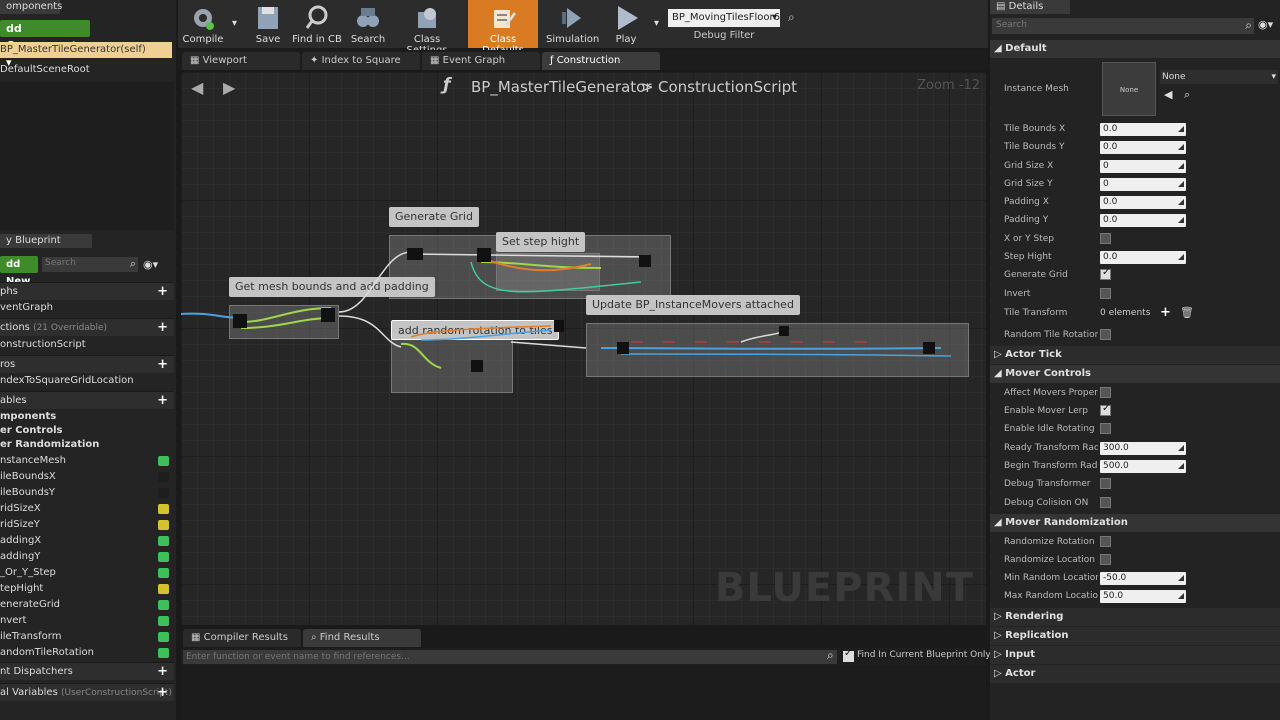 Image resolution: width=1280 pixels, height=720 pixels. What do you see at coordinates (1105, 541) in the screenshot?
I see `randomize-rotation-checkbox` at bounding box center [1105, 541].